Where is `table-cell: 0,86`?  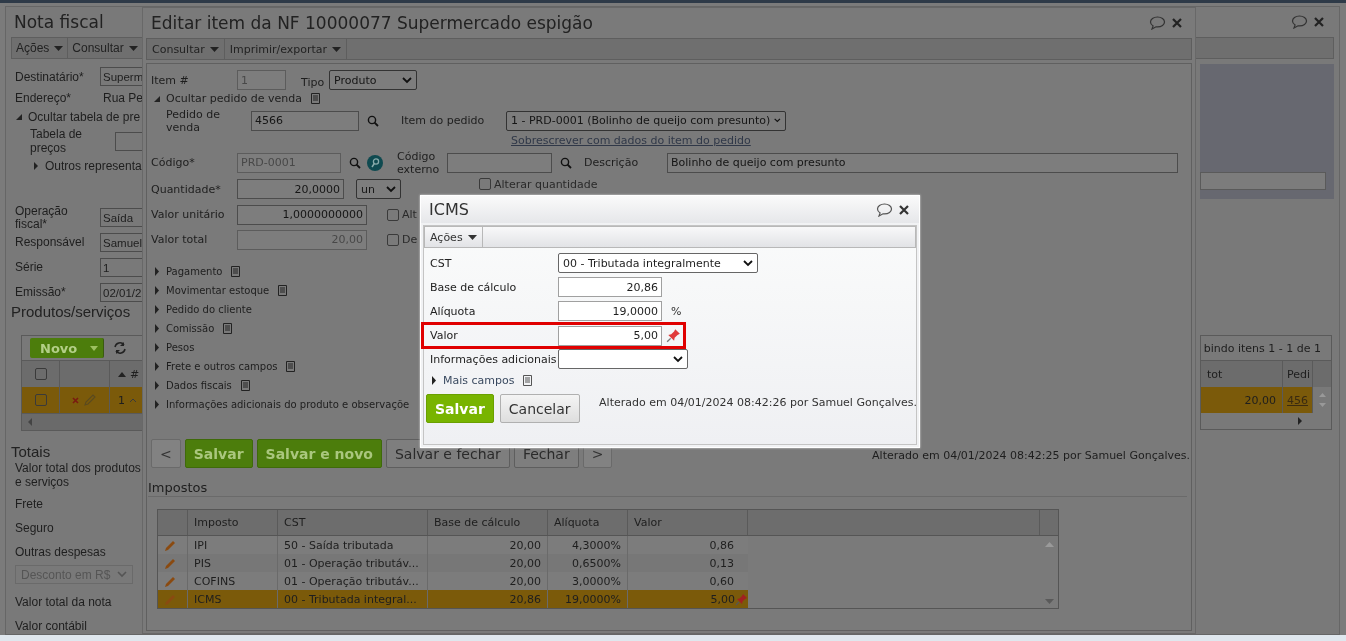 table-cell: 0,86 is located at coordinates (721, 545).